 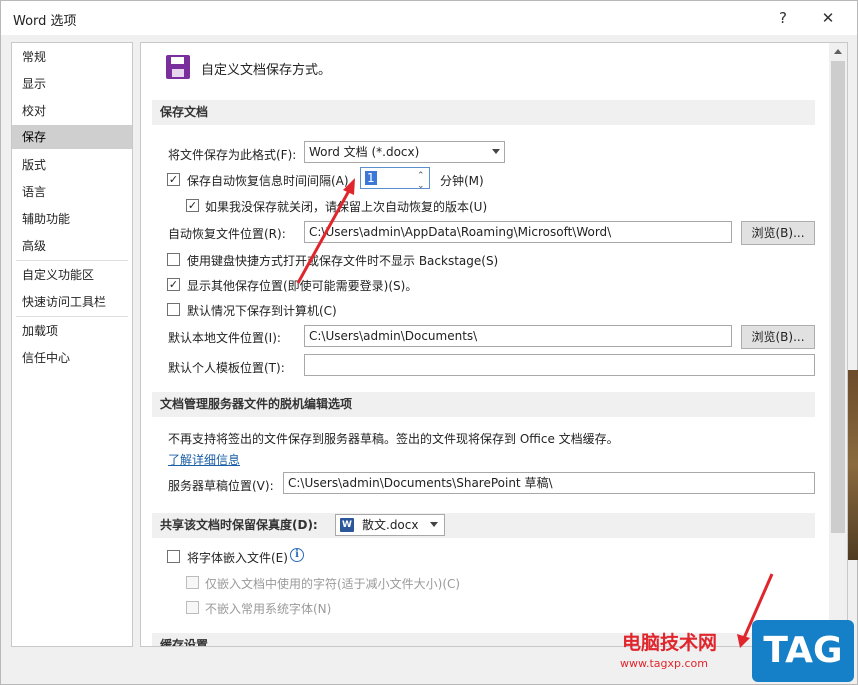 I want to click on nav-item-customize-ribbon: 自定义功能区, so click(x=72, y=275).